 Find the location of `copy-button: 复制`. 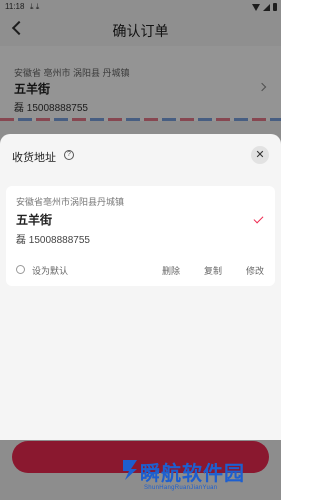

copy-button: 复制 is located at coordinates (213, 270).